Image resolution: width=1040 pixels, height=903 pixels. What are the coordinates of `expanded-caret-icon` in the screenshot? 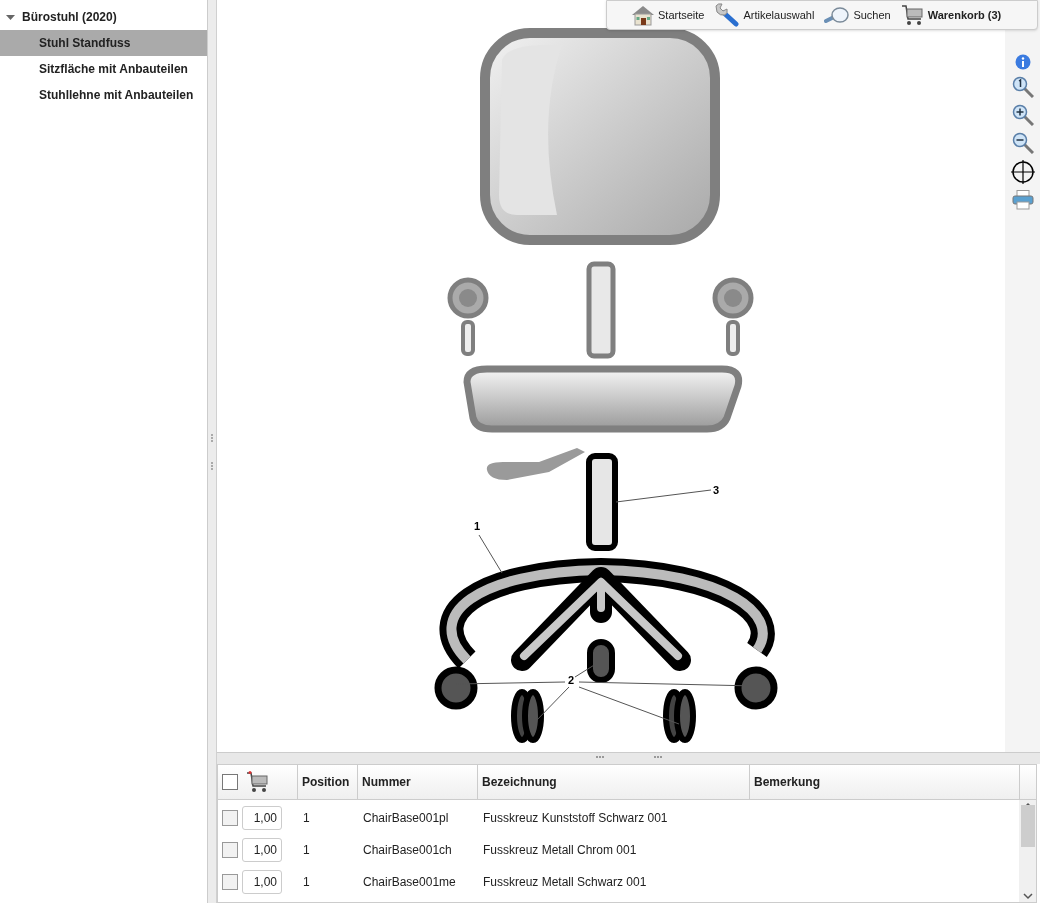 It's located at (10, 17).